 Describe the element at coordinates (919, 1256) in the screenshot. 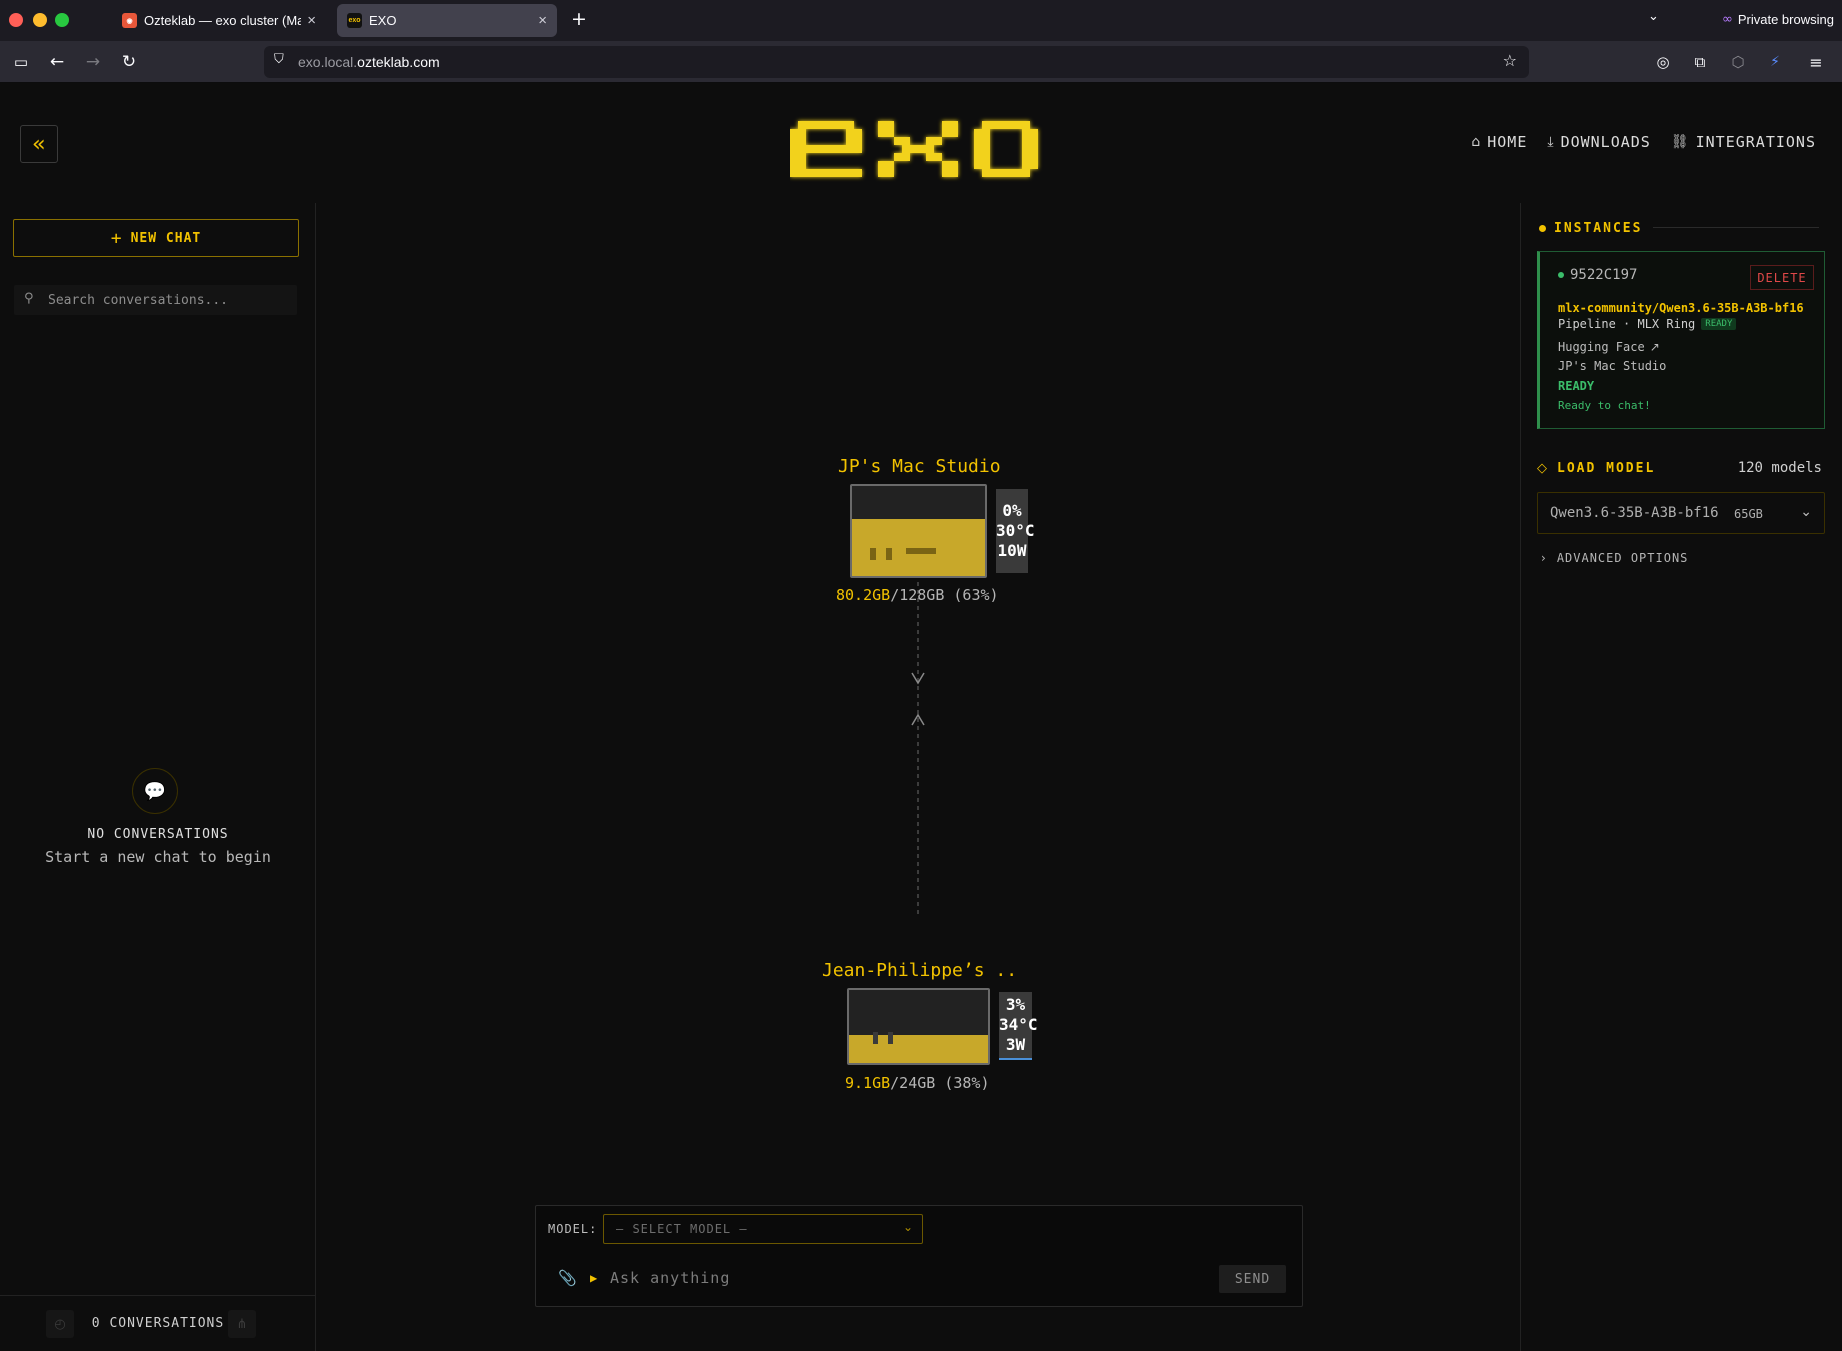

I see `chat-input-panel: MODEL: — SELECT MODEL — ⌄ 📎 ▶ SEND` at that location.